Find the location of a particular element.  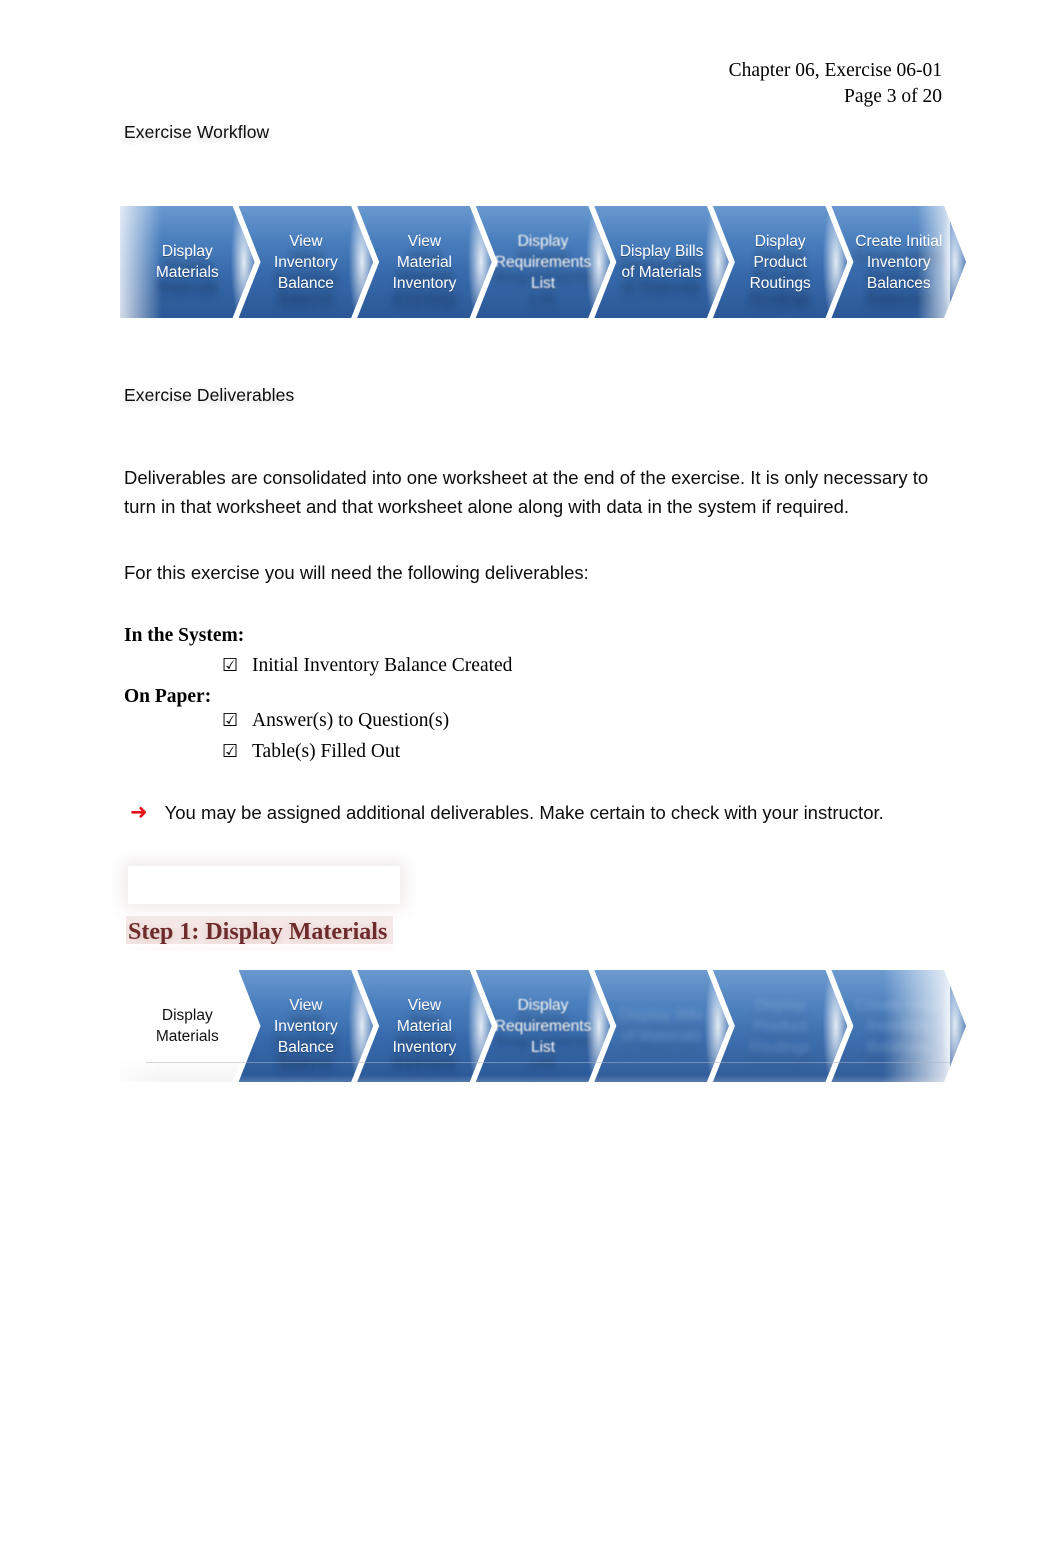

deliverable-label: Answer(s) to Question(s) is located at coordinates (351, 720).